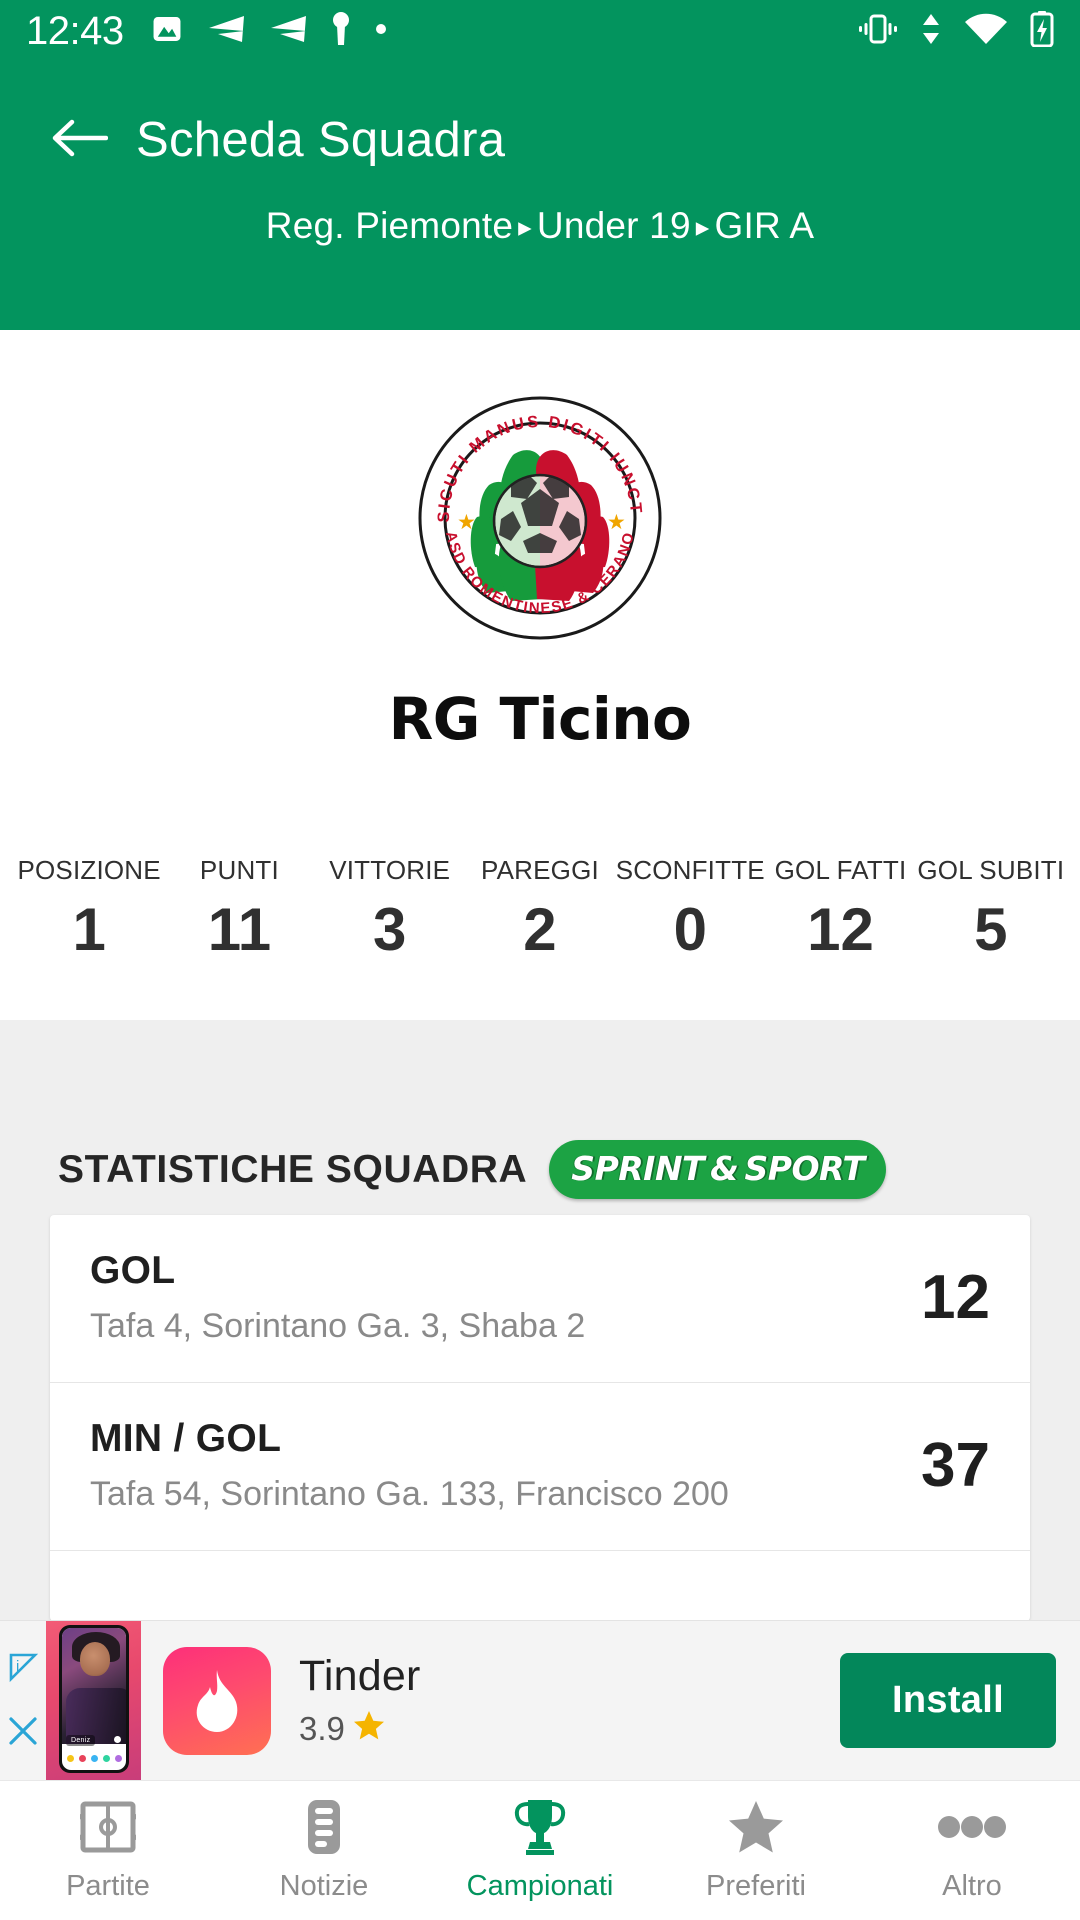  I want to click on stat-card-gol: GOL Tafa 4, Sorintano Ga. 3, Shaba 2 12, so click(540, 1299).